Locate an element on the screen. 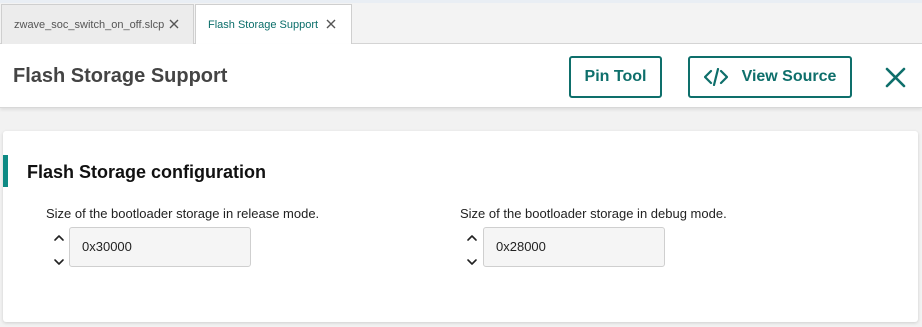  tab-slcp: zwave_soc_switch_on_off.slcp is located at coordinates (97, 24).